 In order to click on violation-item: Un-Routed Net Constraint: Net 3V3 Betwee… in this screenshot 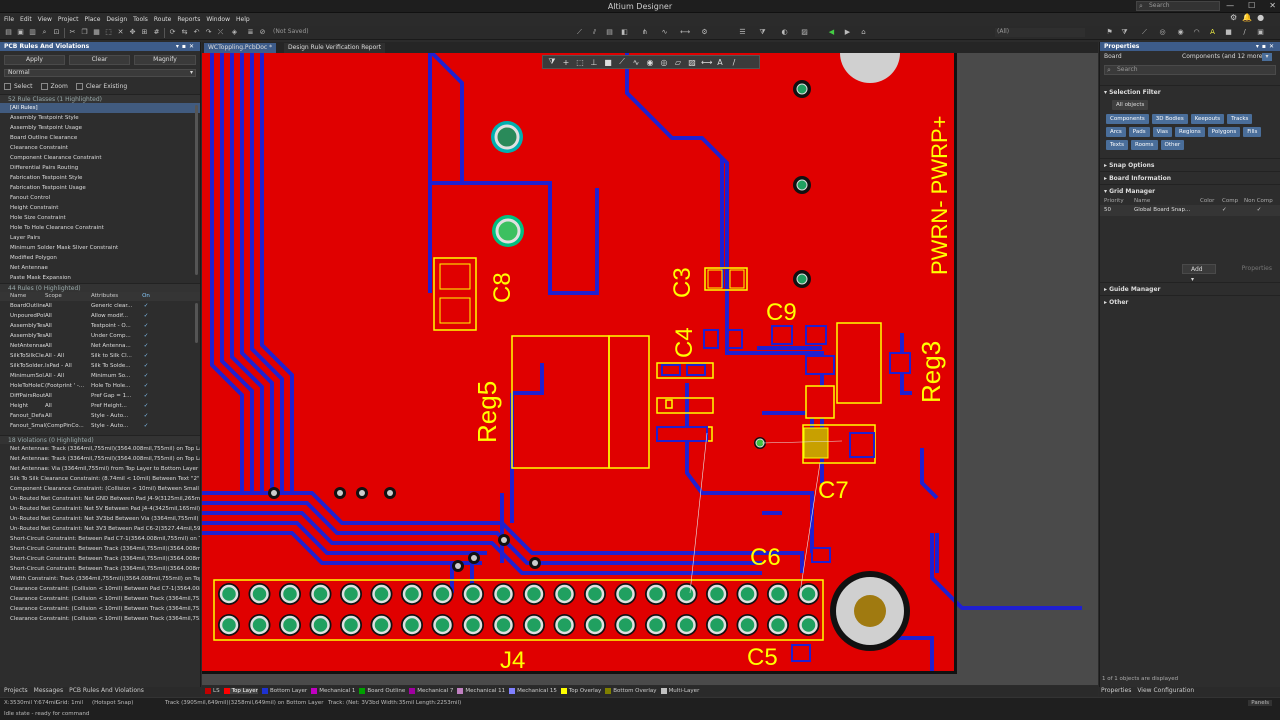, I will do `click(100, 529)`.